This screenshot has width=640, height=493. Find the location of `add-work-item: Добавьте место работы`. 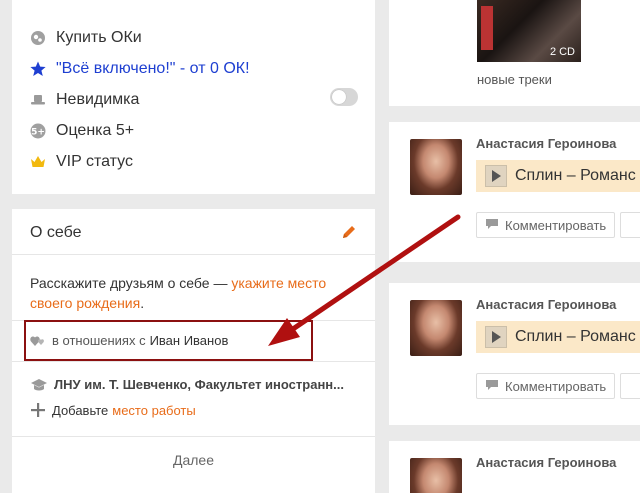

add-work-item: Добавьте место работы is located at coordinates (113, 410).